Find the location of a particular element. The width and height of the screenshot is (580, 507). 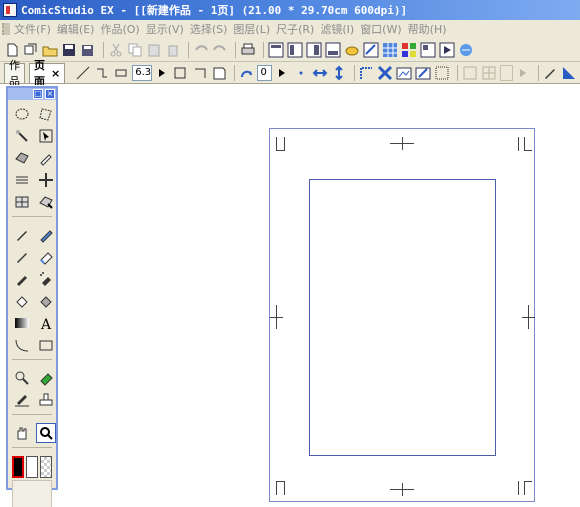

rotate-icon is located at coordinates (246, 73).